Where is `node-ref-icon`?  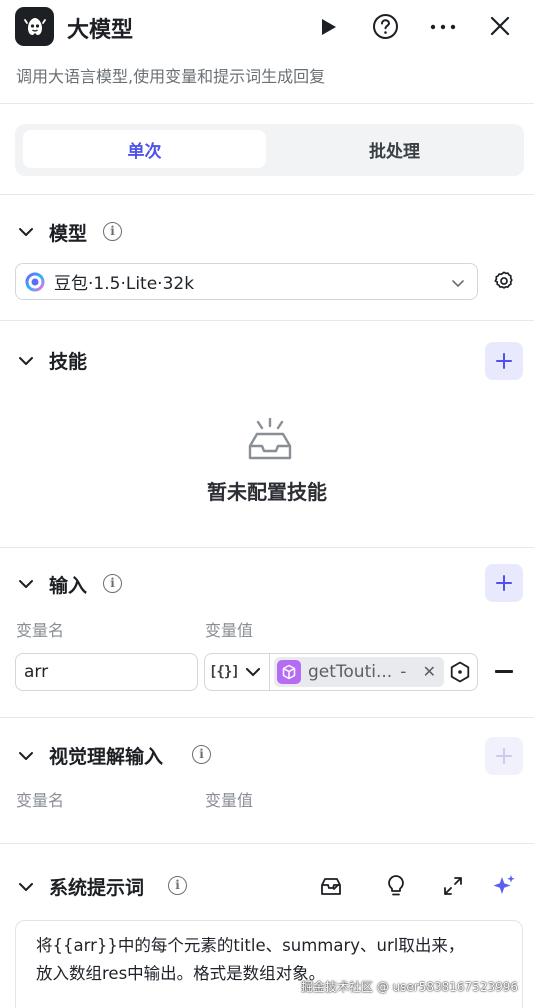 node-ref-icon is located at coordinates (289, 672).